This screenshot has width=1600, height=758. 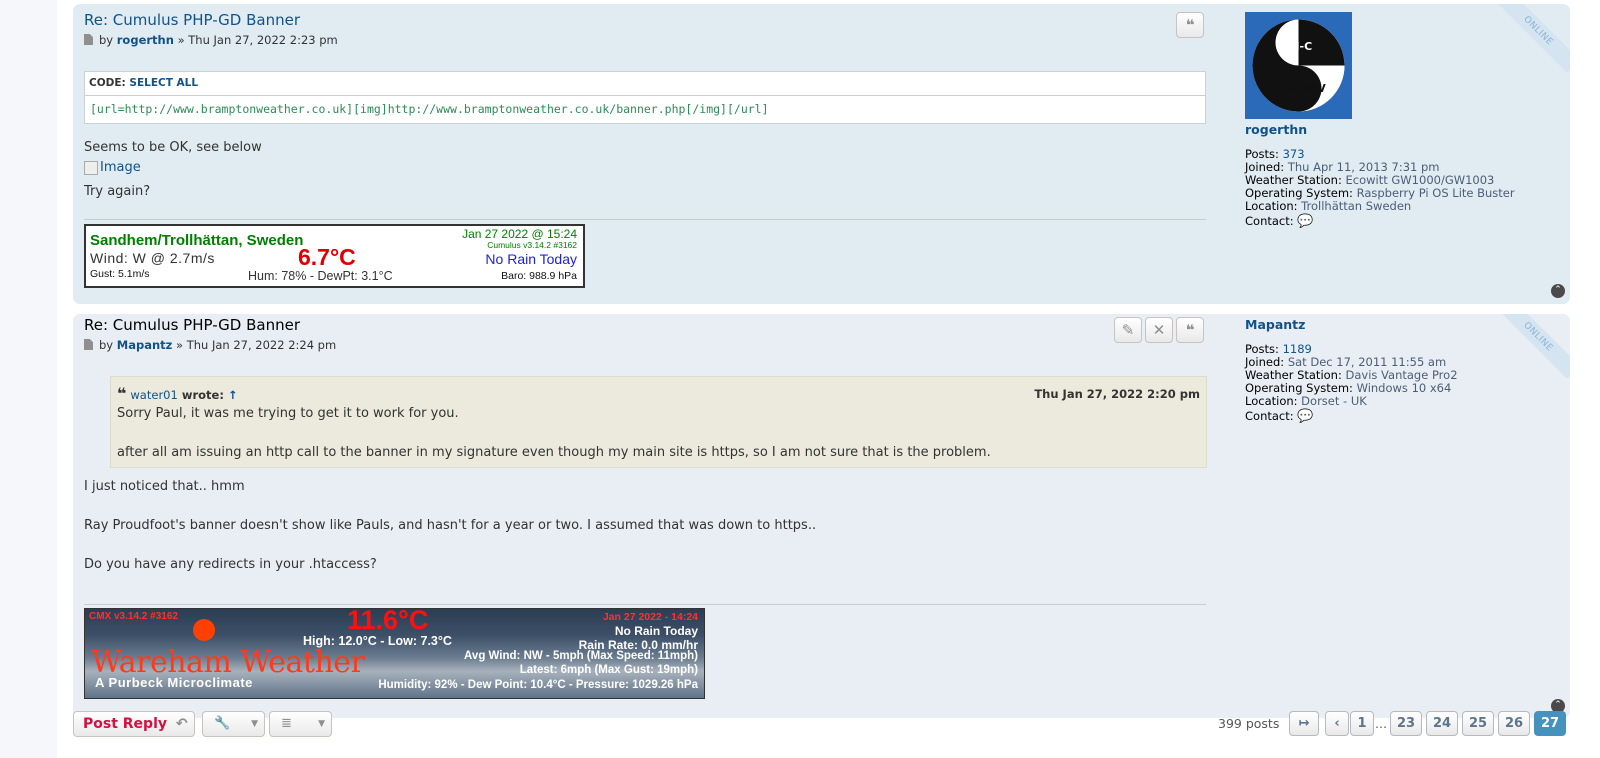 I want to click on profile-station: Davis Vantage Pro2, so click(x=1401, y=375).